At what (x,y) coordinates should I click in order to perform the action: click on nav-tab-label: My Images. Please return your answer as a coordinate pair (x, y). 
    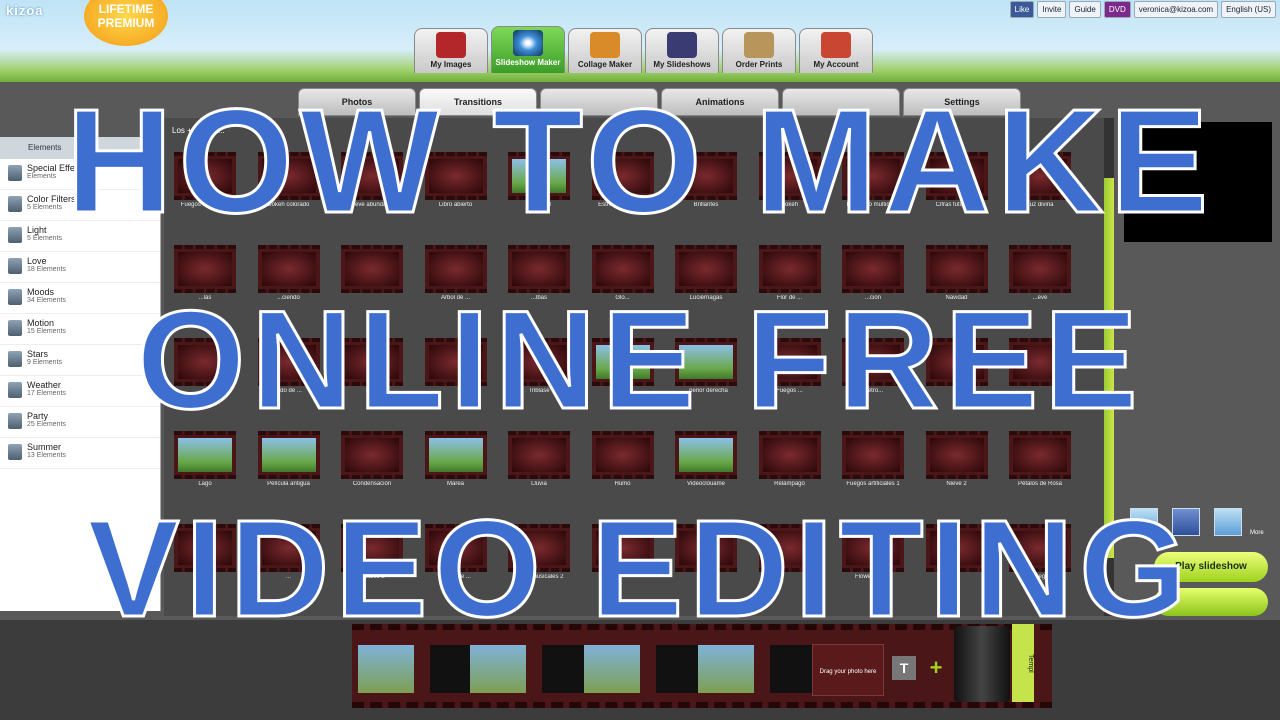
    Looking at the image, I should click on (451, 64).